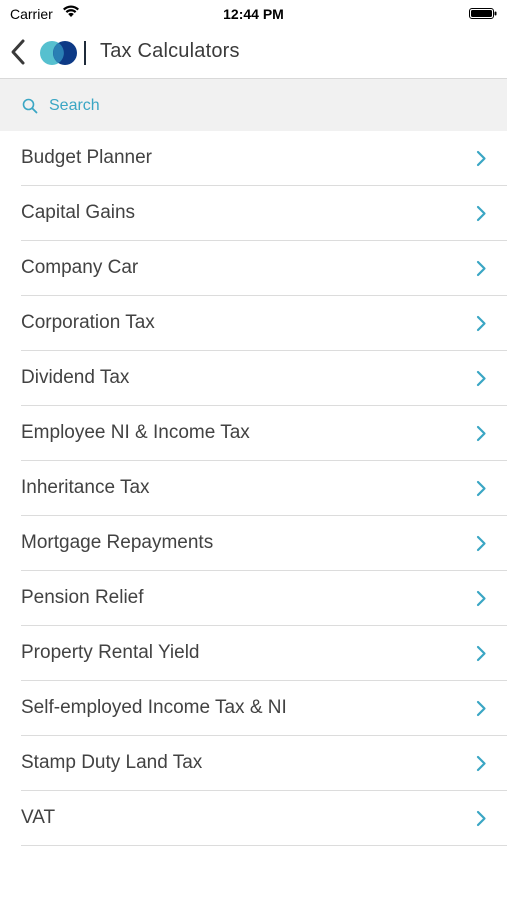 The width and height of the screenshot is (507, 900). I want to click on list-item-label: Property Rental Yield, so click(110, 652).